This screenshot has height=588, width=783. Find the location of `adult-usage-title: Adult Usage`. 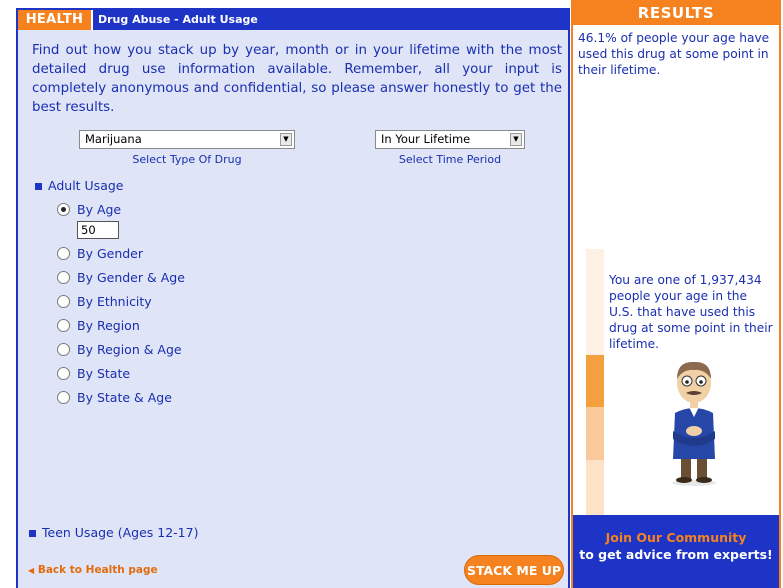

adult-usage-title: Adult Usage is located at coordinates (85, 185).